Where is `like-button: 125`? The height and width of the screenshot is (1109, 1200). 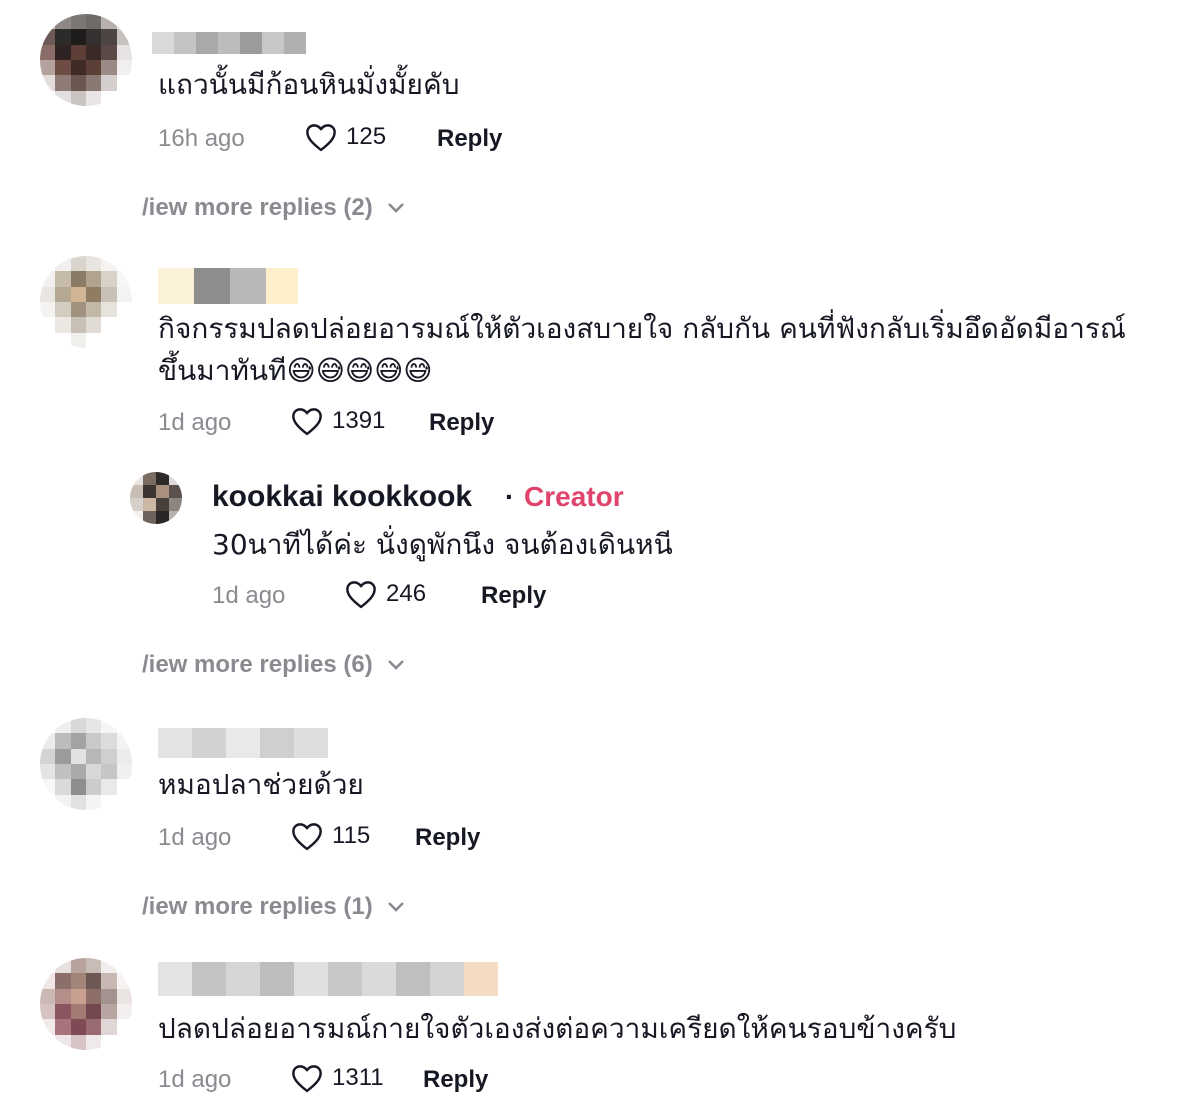
like-button: 125 is located at coordinates (345, 137).